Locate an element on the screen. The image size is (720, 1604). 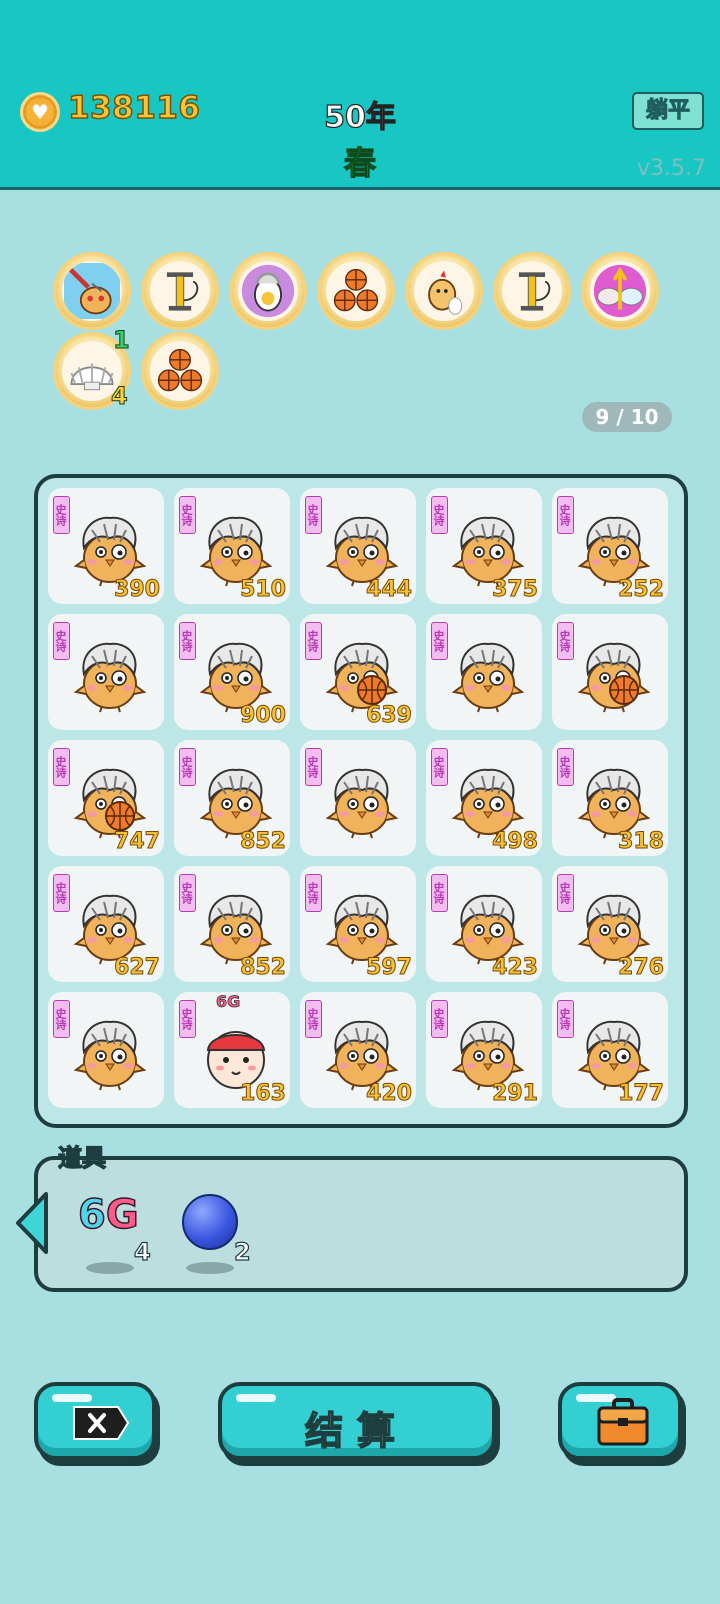
grid-cell: 史诗 444 is located at coordinates (358, 546).